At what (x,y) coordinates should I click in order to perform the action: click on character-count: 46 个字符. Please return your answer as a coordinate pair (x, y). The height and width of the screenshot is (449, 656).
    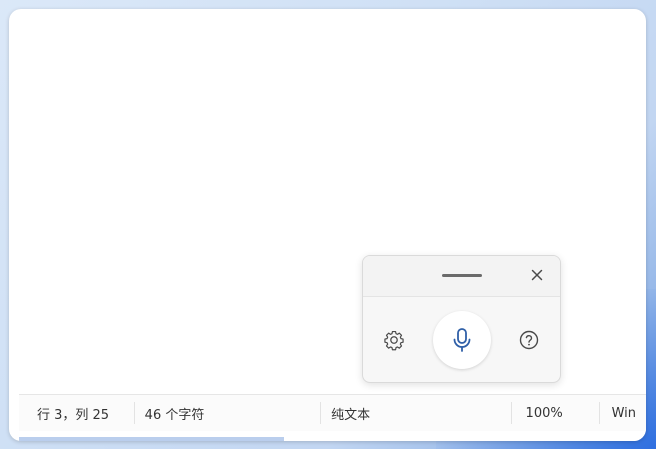
    Looking at the image, I should click on (228, 413).